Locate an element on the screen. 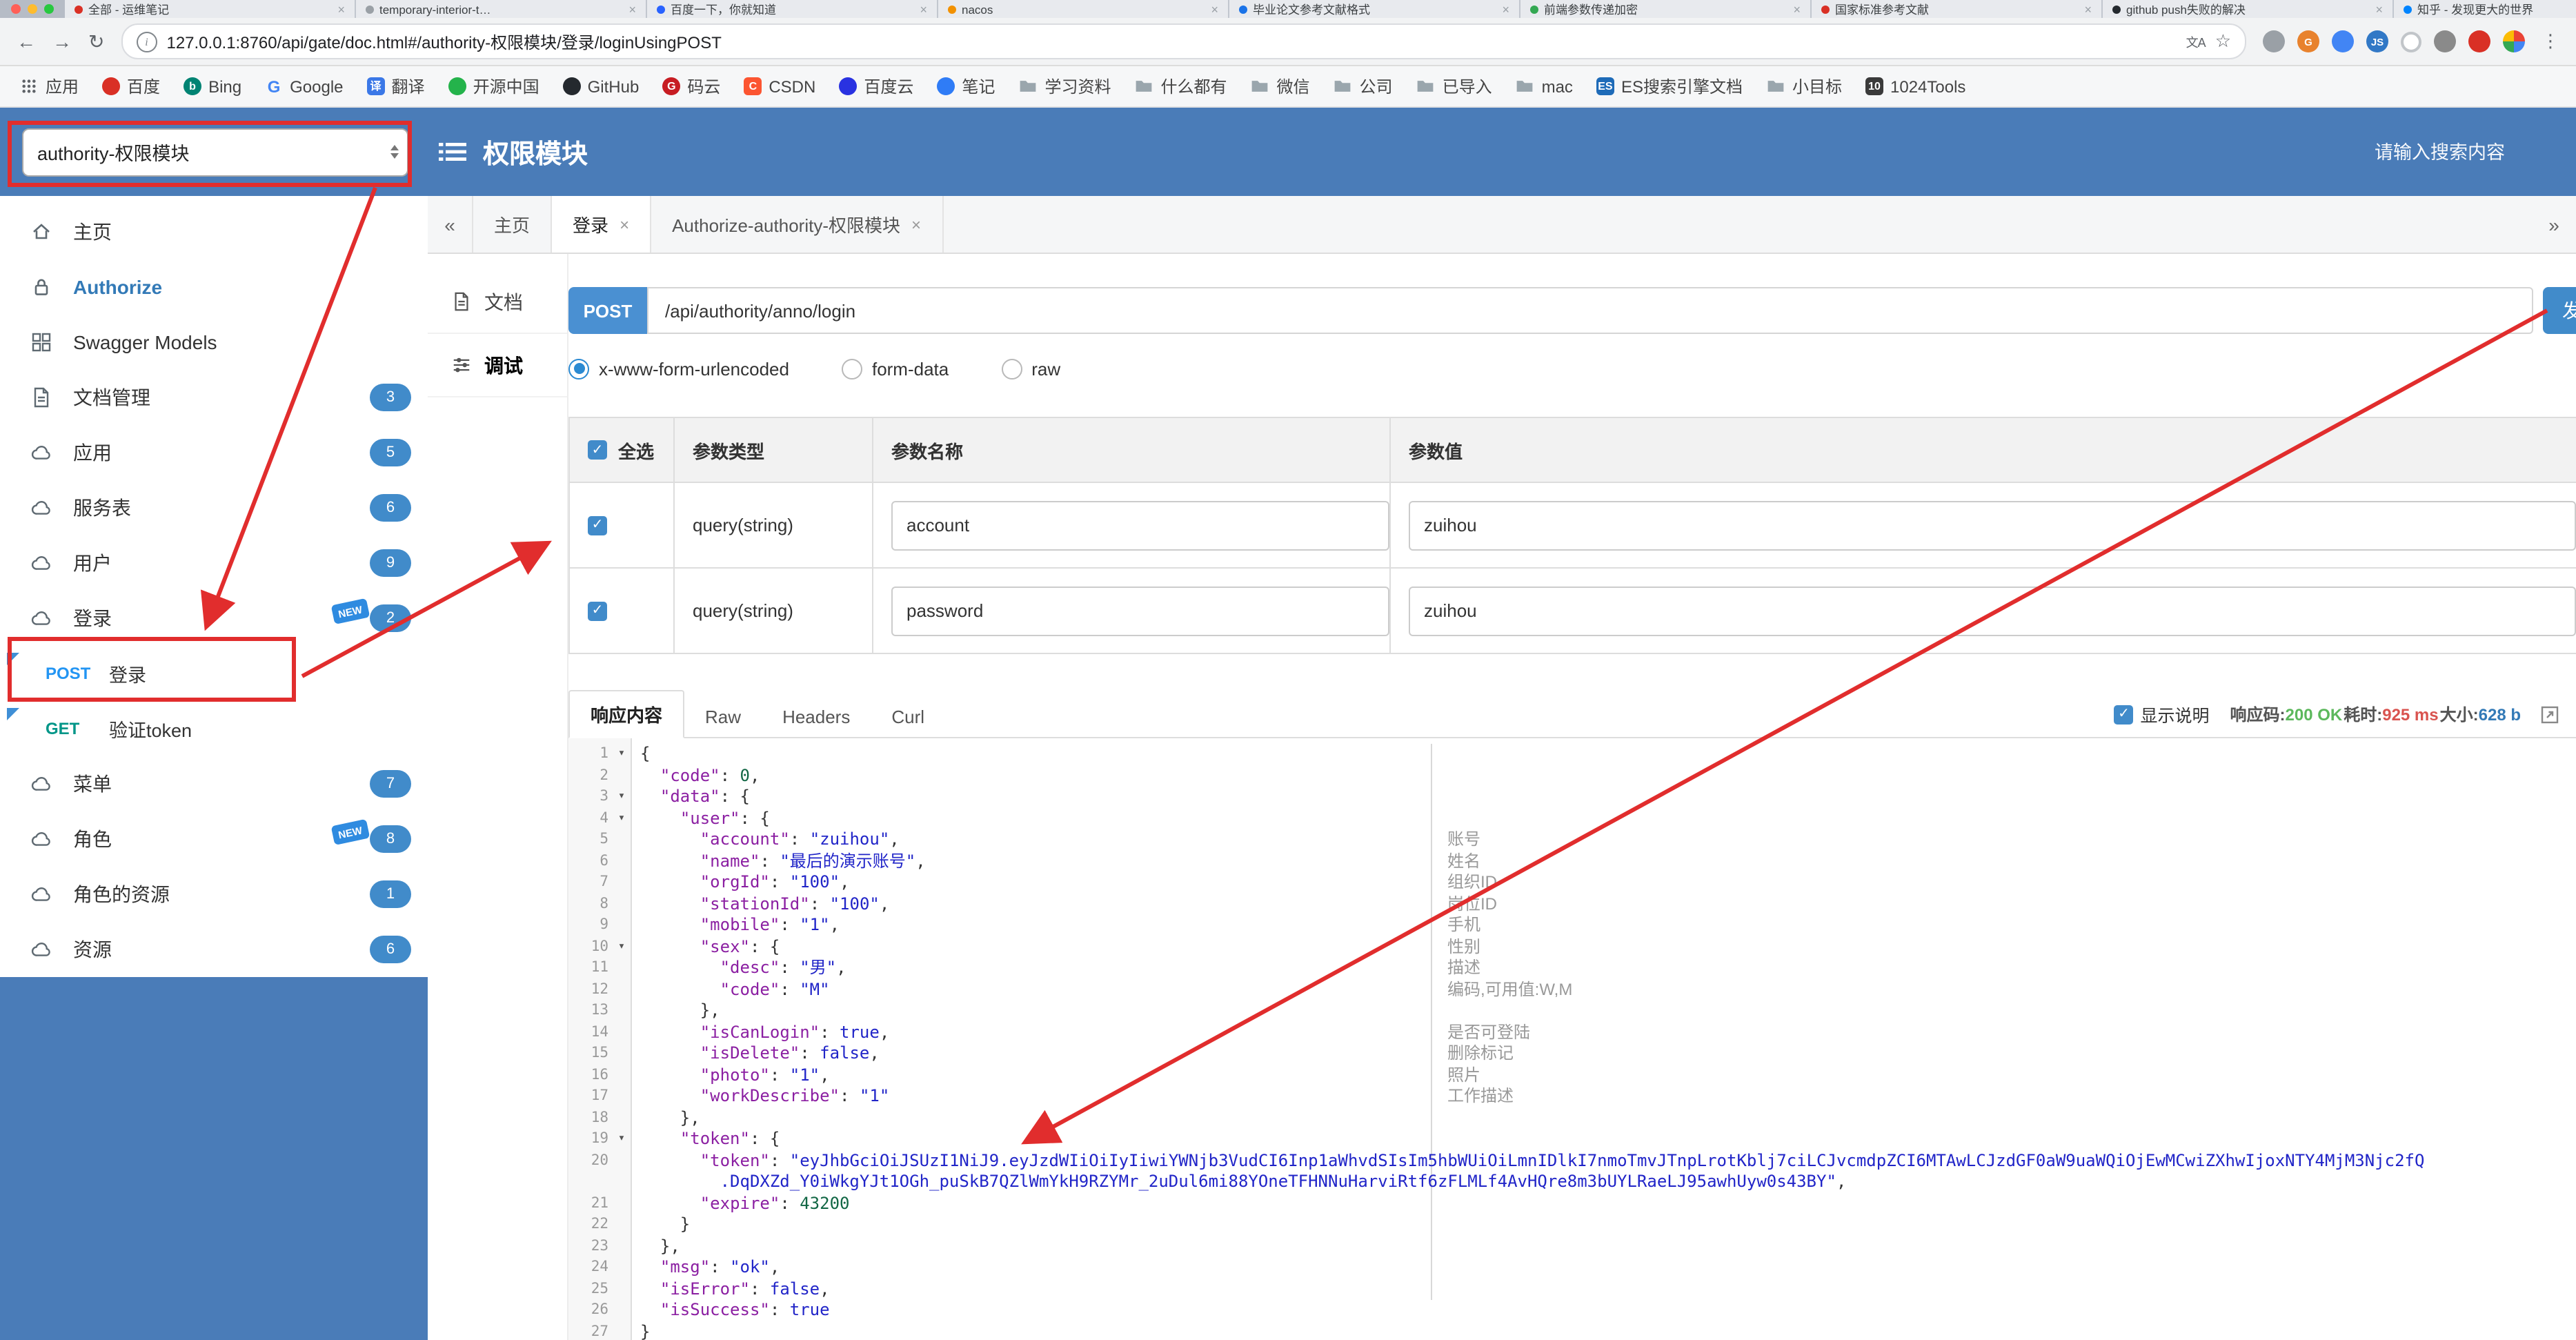 The image size is (2576, 1340). bookmark-item: C CSDN is located at coordinates (779, 86).